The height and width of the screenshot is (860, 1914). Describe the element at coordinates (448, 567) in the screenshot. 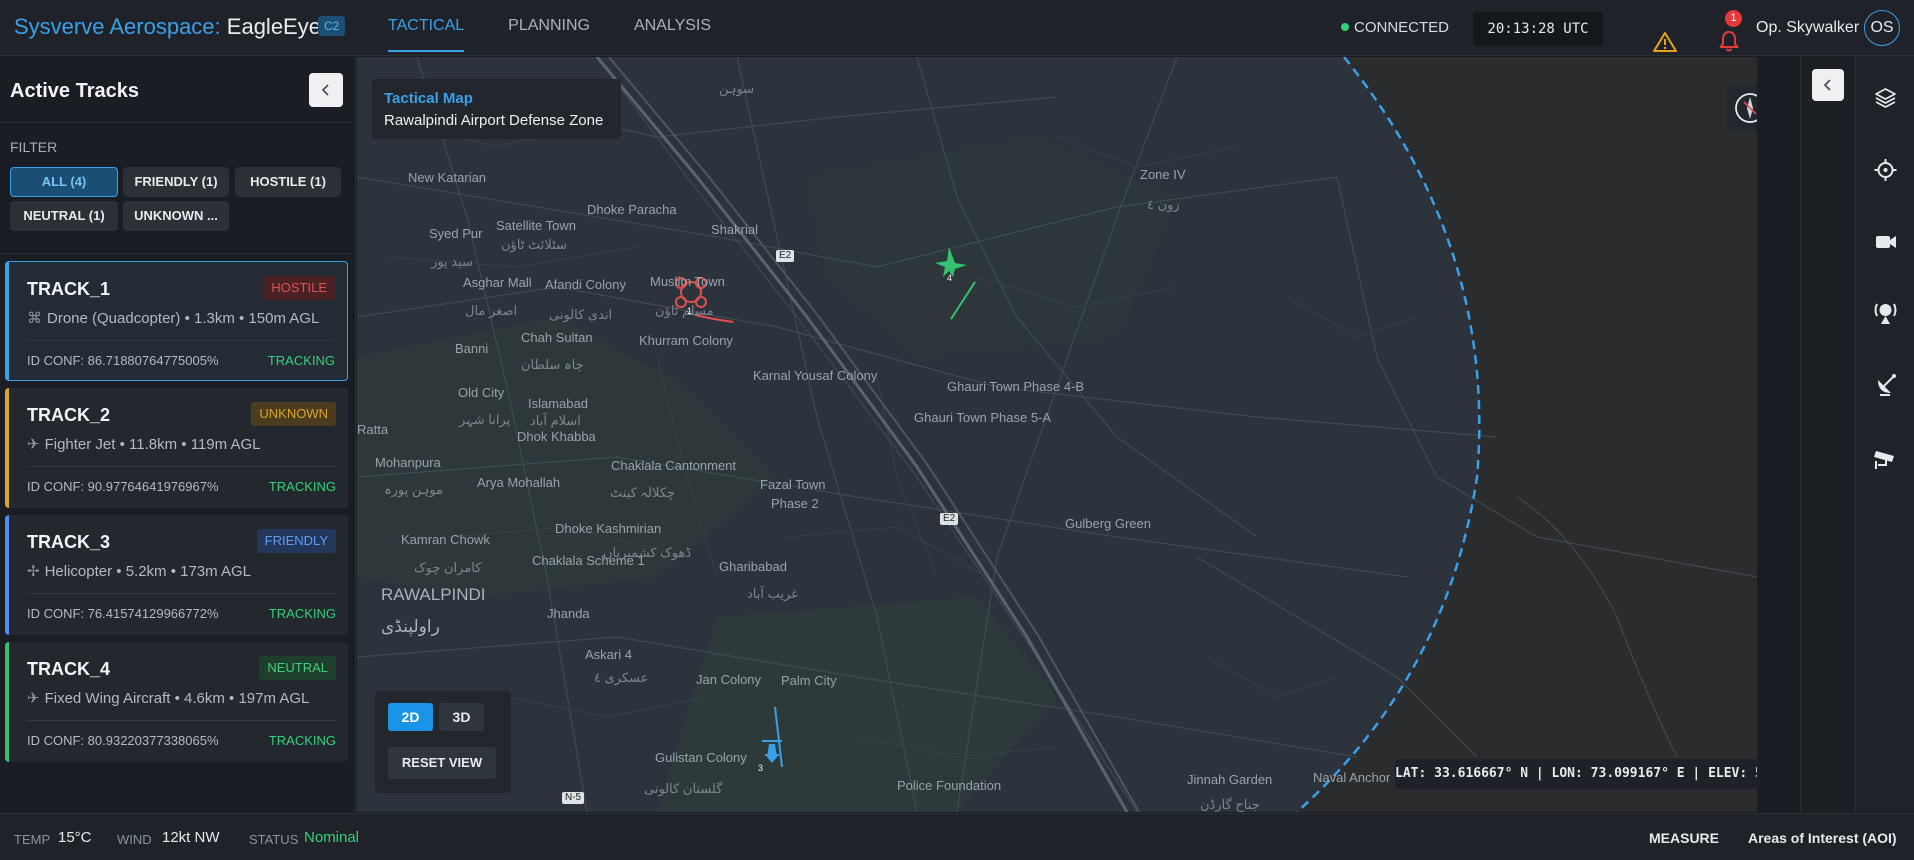

I see `map-label-local: کامران چوک` at that location.